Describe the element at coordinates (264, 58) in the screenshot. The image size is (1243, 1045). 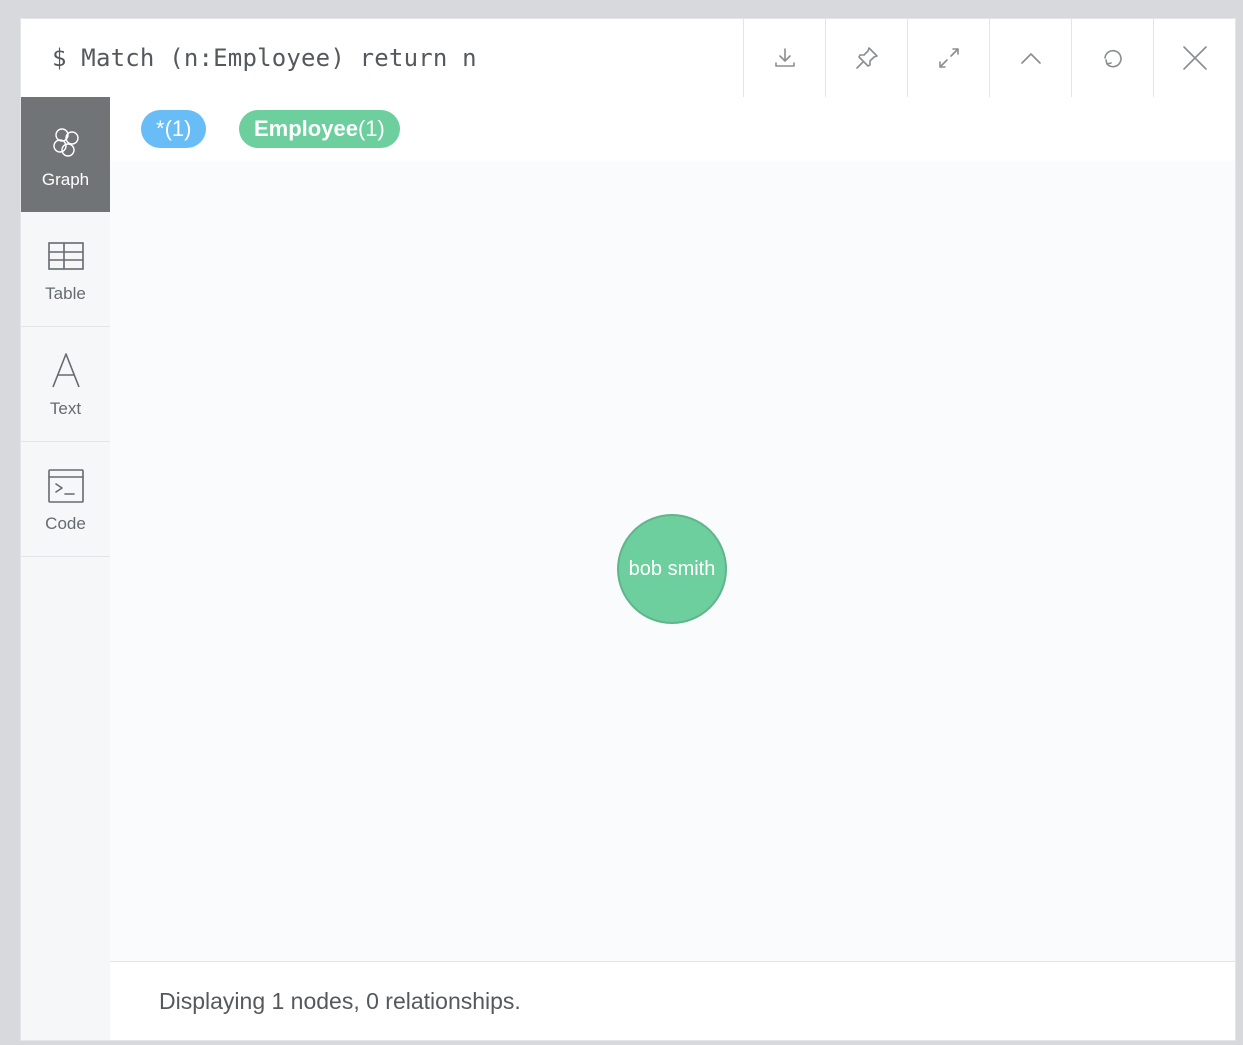
I see `query-text: $ Match (n:Employee) return n` at that location.